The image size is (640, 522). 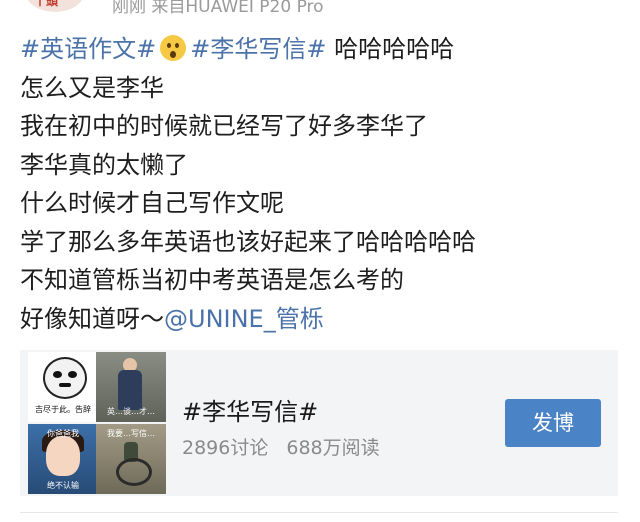 What do you see at coordinates (134, 472) in the screenshot?
I see `bike-wheel-icon` at bounding box center [134, 472].